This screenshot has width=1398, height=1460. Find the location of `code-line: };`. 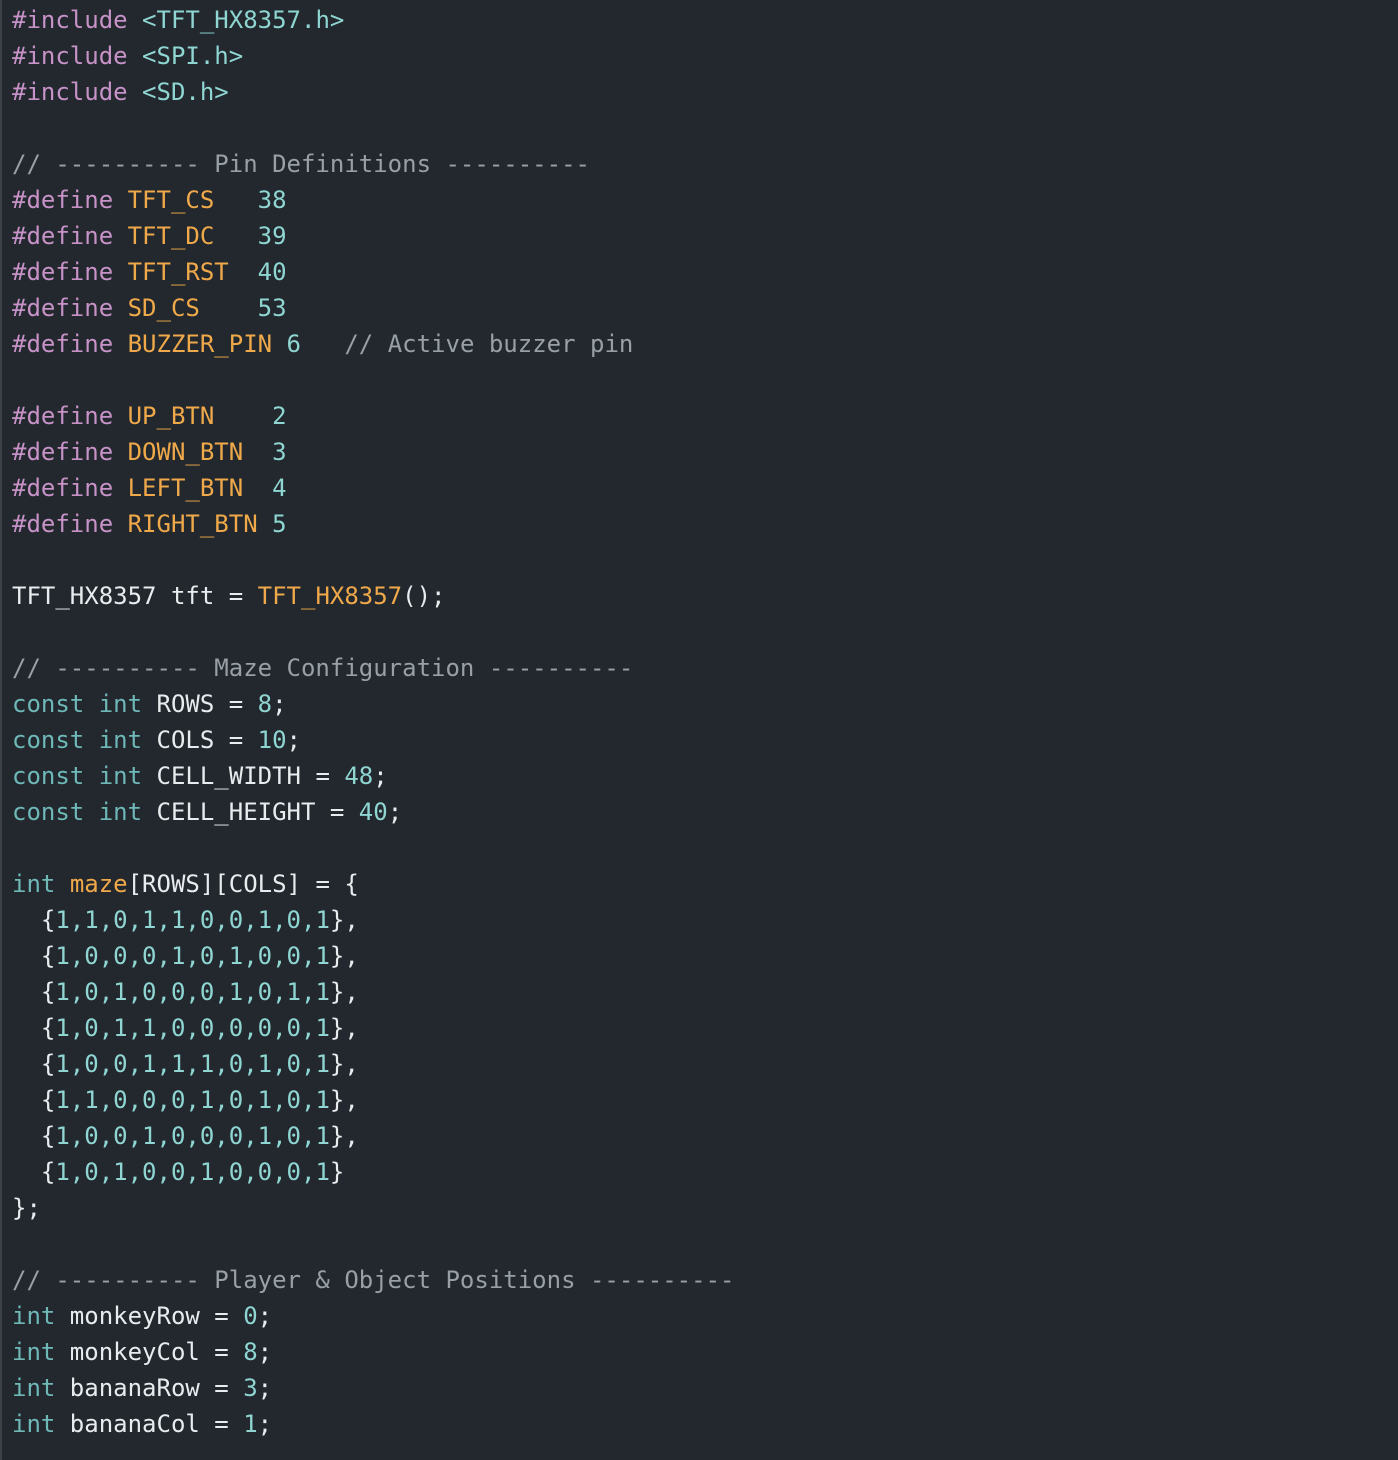

code-line: }; is located at coordinates (373, 1208).